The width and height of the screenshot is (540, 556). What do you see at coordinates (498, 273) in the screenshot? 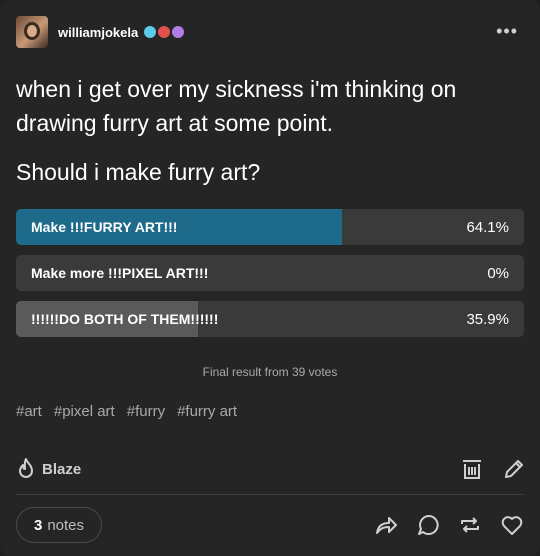
I see `poll-option-percent: 0%` at bounding box center [498, 273].